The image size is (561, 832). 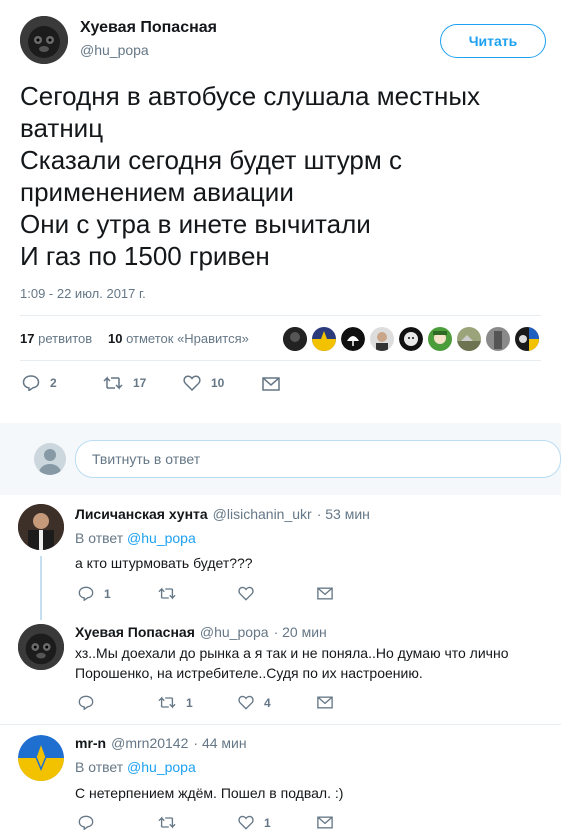 What do you see at coordinates (41, 588) in the screenshot?
I see `thread-line` at bounding box center [41, 588].